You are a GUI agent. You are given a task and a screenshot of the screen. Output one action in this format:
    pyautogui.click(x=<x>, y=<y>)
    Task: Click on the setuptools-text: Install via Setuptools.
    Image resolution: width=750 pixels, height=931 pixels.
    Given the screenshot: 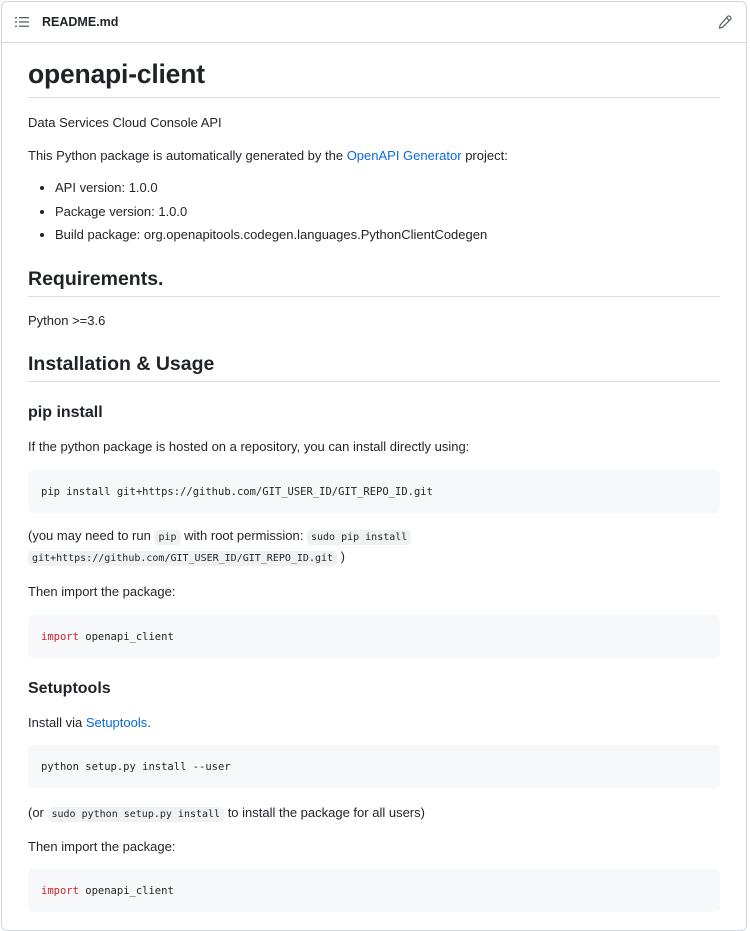 What is the action you would take?
    pyautogui.click(x=89, y=723)
    